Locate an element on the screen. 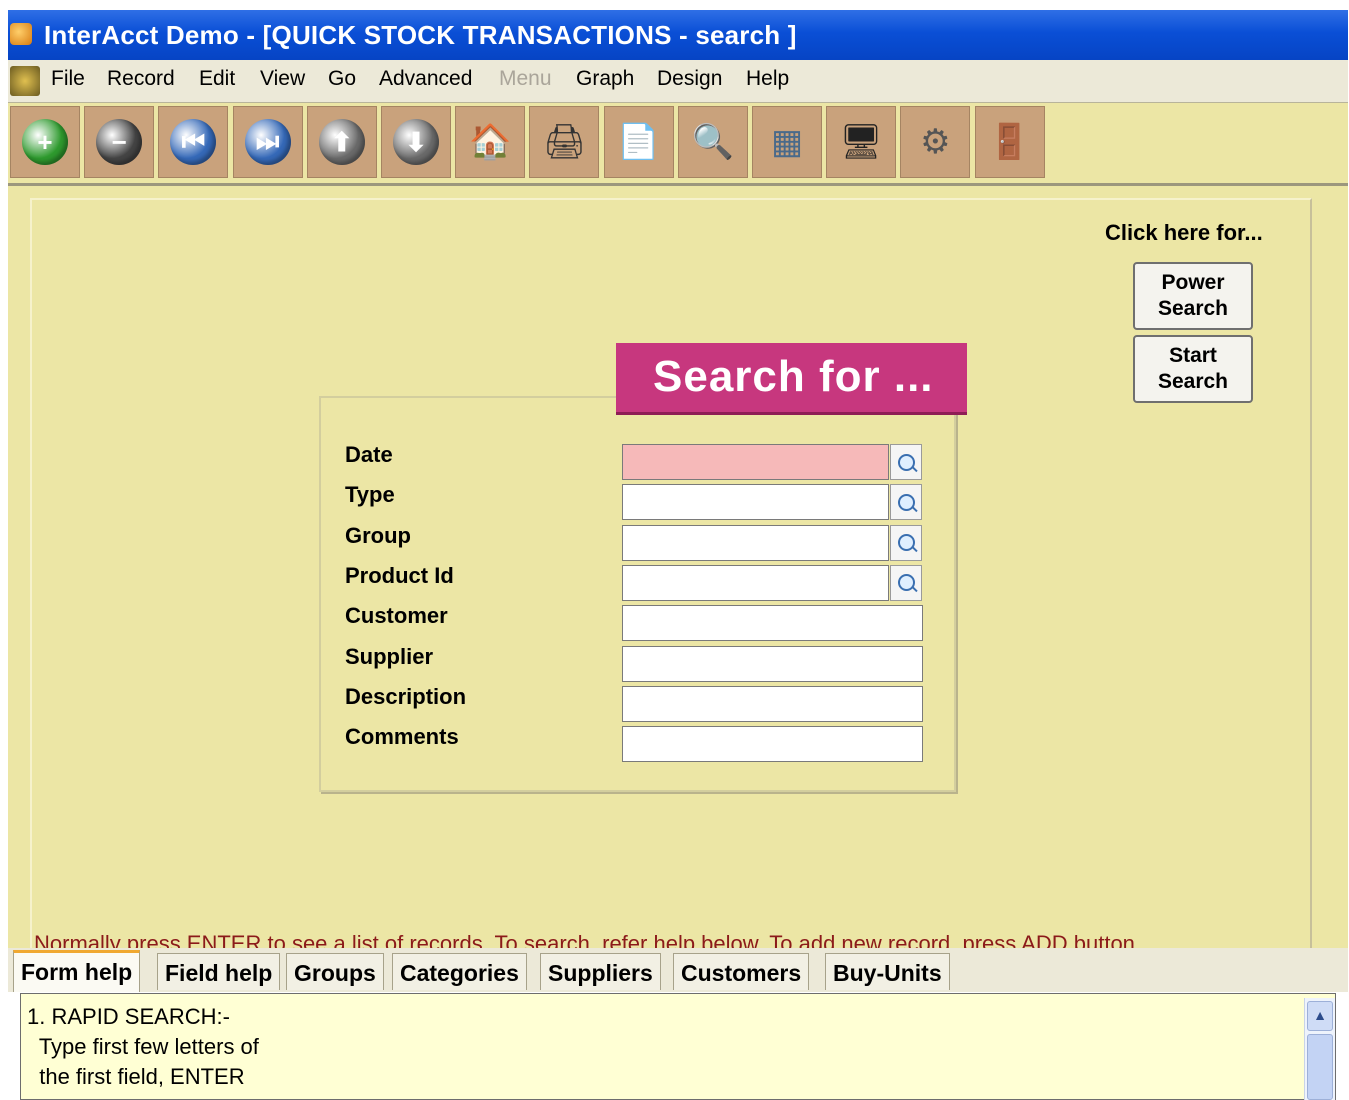  toolbar: + − ⏮ ⏭ ⬆ ⬇ 🏠 🖨 📄 🔍 ▦ 🖥 ⚙ 🚪 is located at coordinates (678, 144).